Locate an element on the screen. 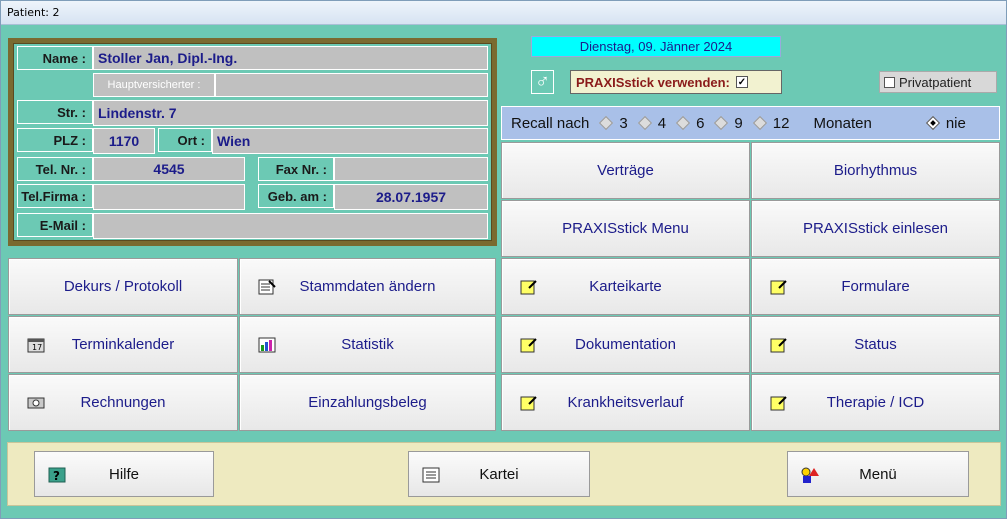  therapie-button: Therapie / ICD is located at coordinates (875, 402).